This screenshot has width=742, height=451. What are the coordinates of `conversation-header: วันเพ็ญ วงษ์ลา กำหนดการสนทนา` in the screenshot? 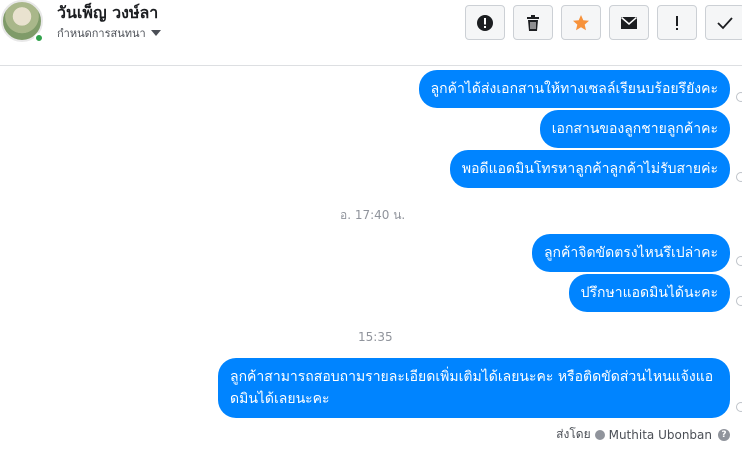 It's located at (371, 33).